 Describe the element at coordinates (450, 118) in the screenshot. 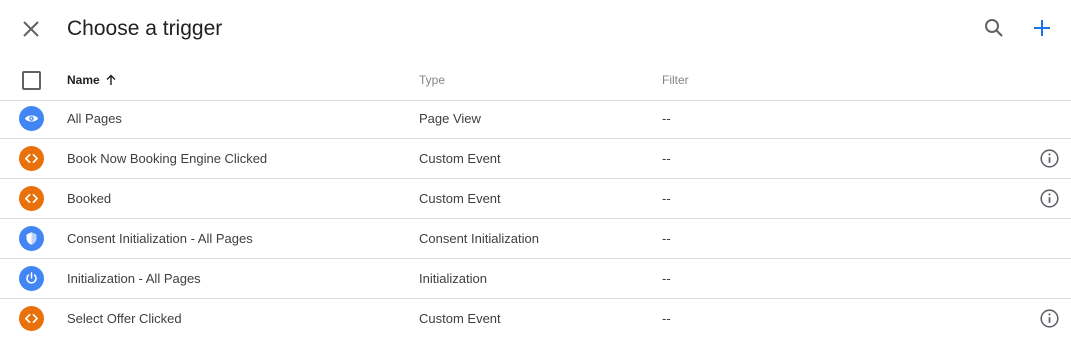

I see `trigger-type: Page View` at that location.